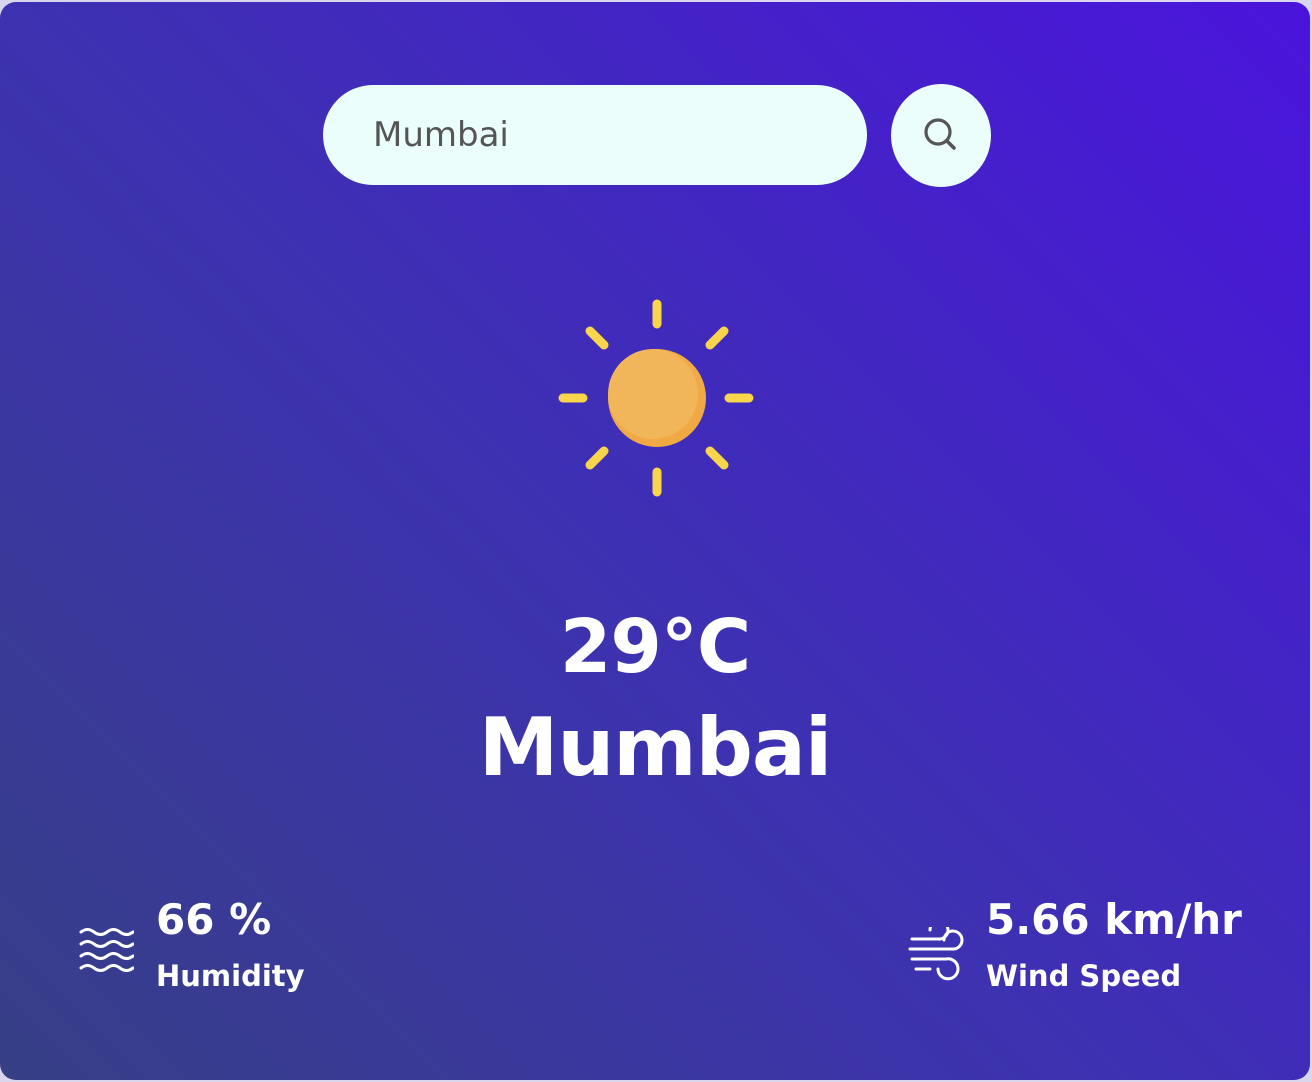 Image resolution: width=1312 pixels, height=1082 pixels. I want to click on humidity-label: Humidity, so click(230, 976).